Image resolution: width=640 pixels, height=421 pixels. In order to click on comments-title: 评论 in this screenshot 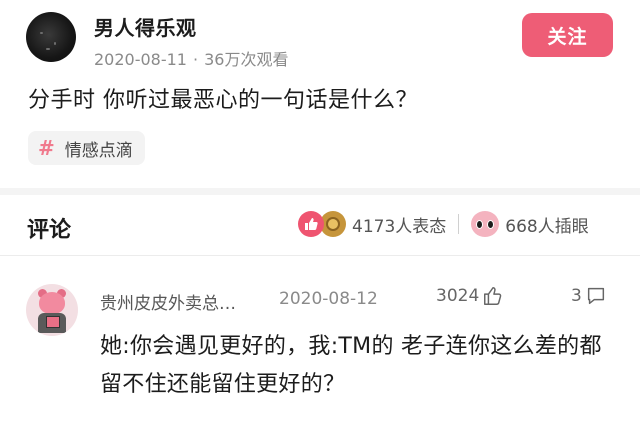, I will do `click(49, 230)`.